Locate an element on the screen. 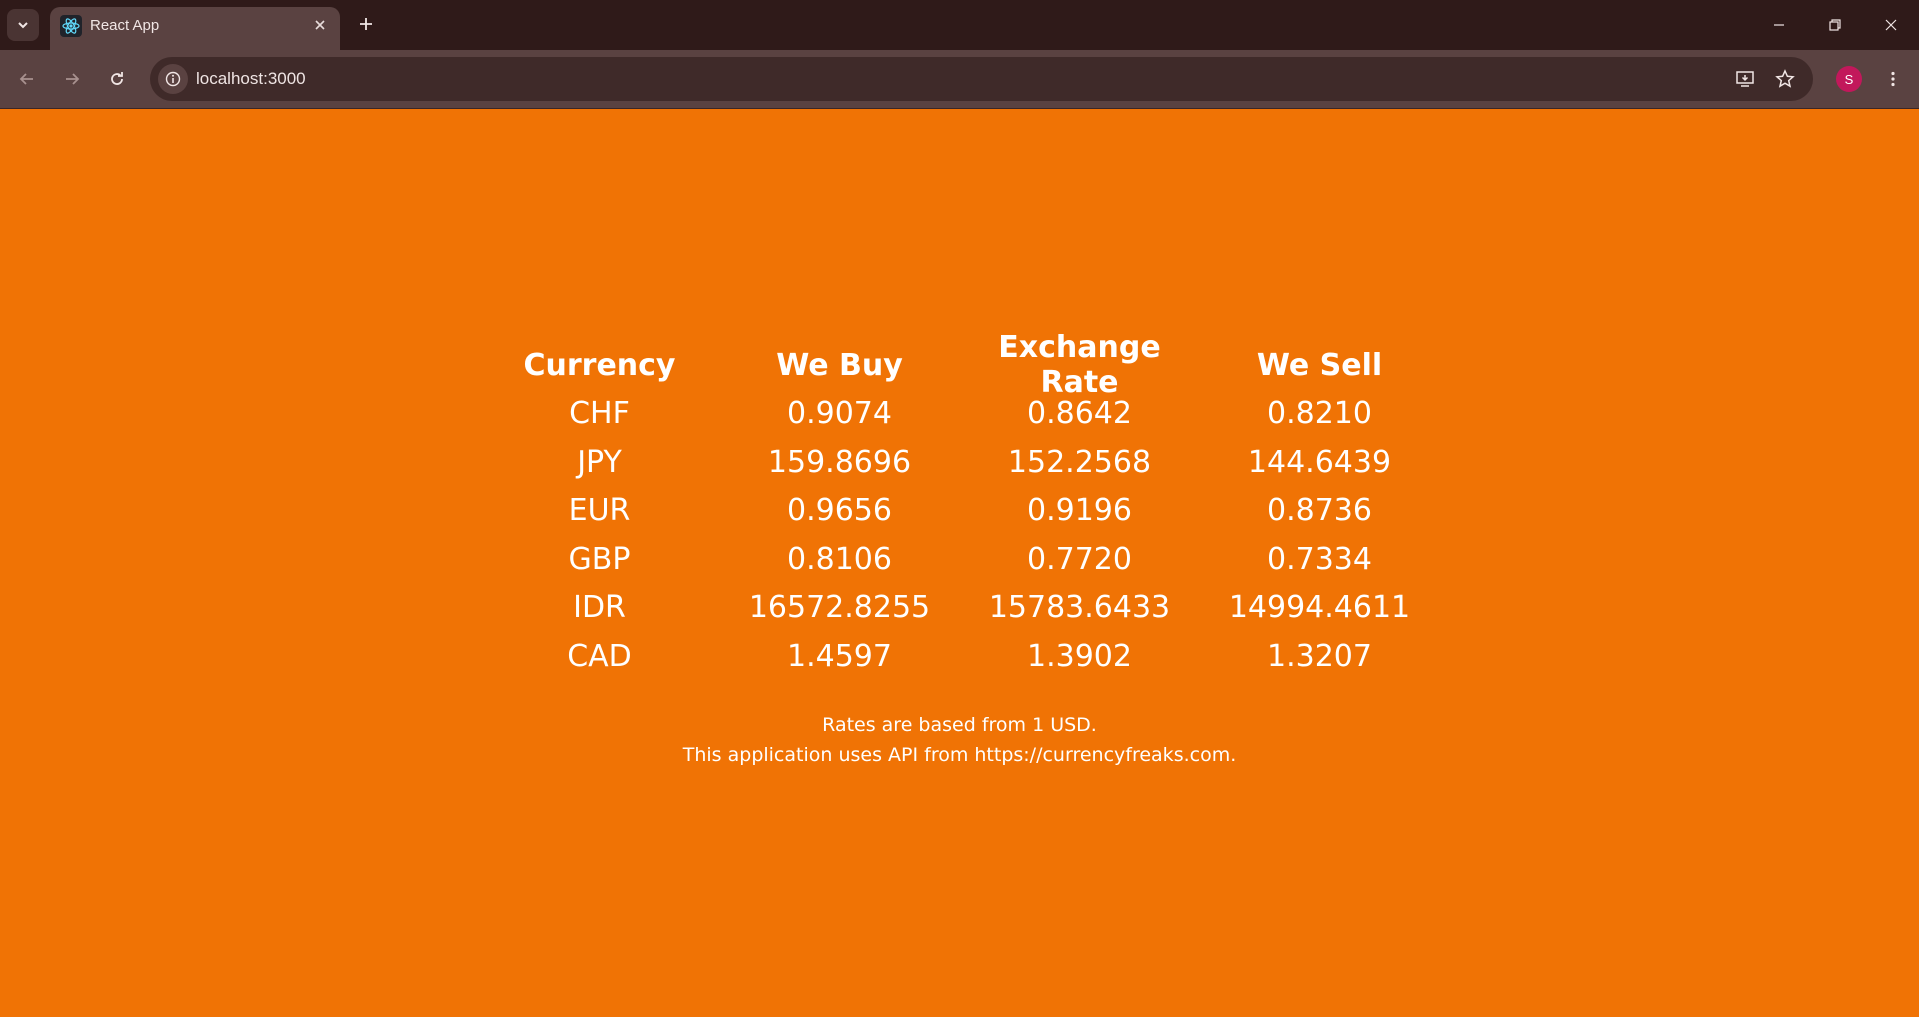 This screenshot has height=1017, width=1919. table-row: GBP 0.8106 0.7720 0.7334 is located at coordinates (959, 559).